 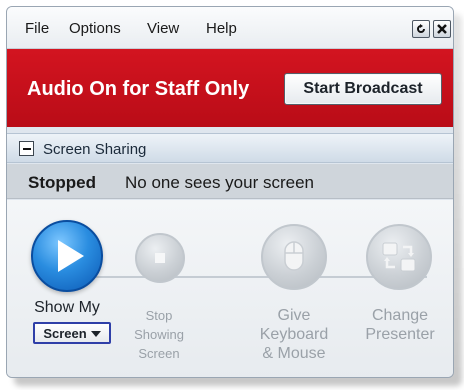 I want to click on show-screen-label: Show My, so click(x=67, y=308).